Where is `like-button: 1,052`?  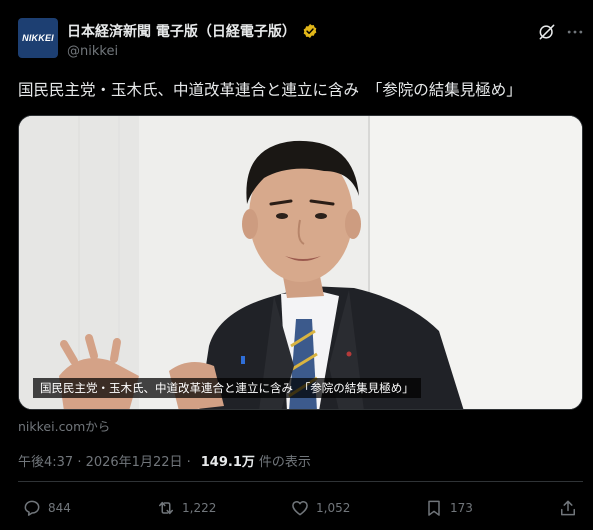 like-button: 1,052 is located at coordinates (320, 508).